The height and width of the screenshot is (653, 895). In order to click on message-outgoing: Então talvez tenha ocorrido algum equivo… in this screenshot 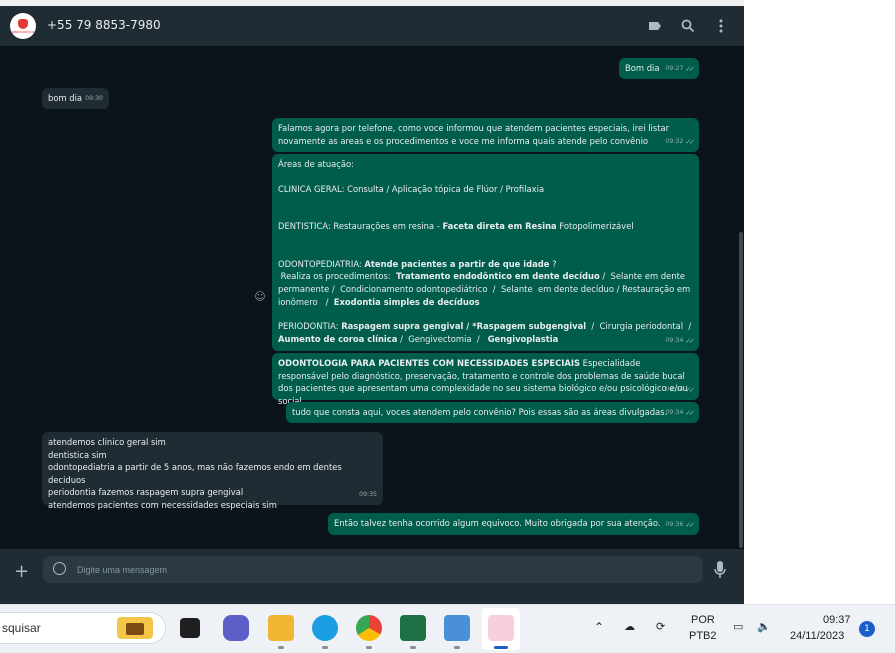, I will do `click(513, 524)`.